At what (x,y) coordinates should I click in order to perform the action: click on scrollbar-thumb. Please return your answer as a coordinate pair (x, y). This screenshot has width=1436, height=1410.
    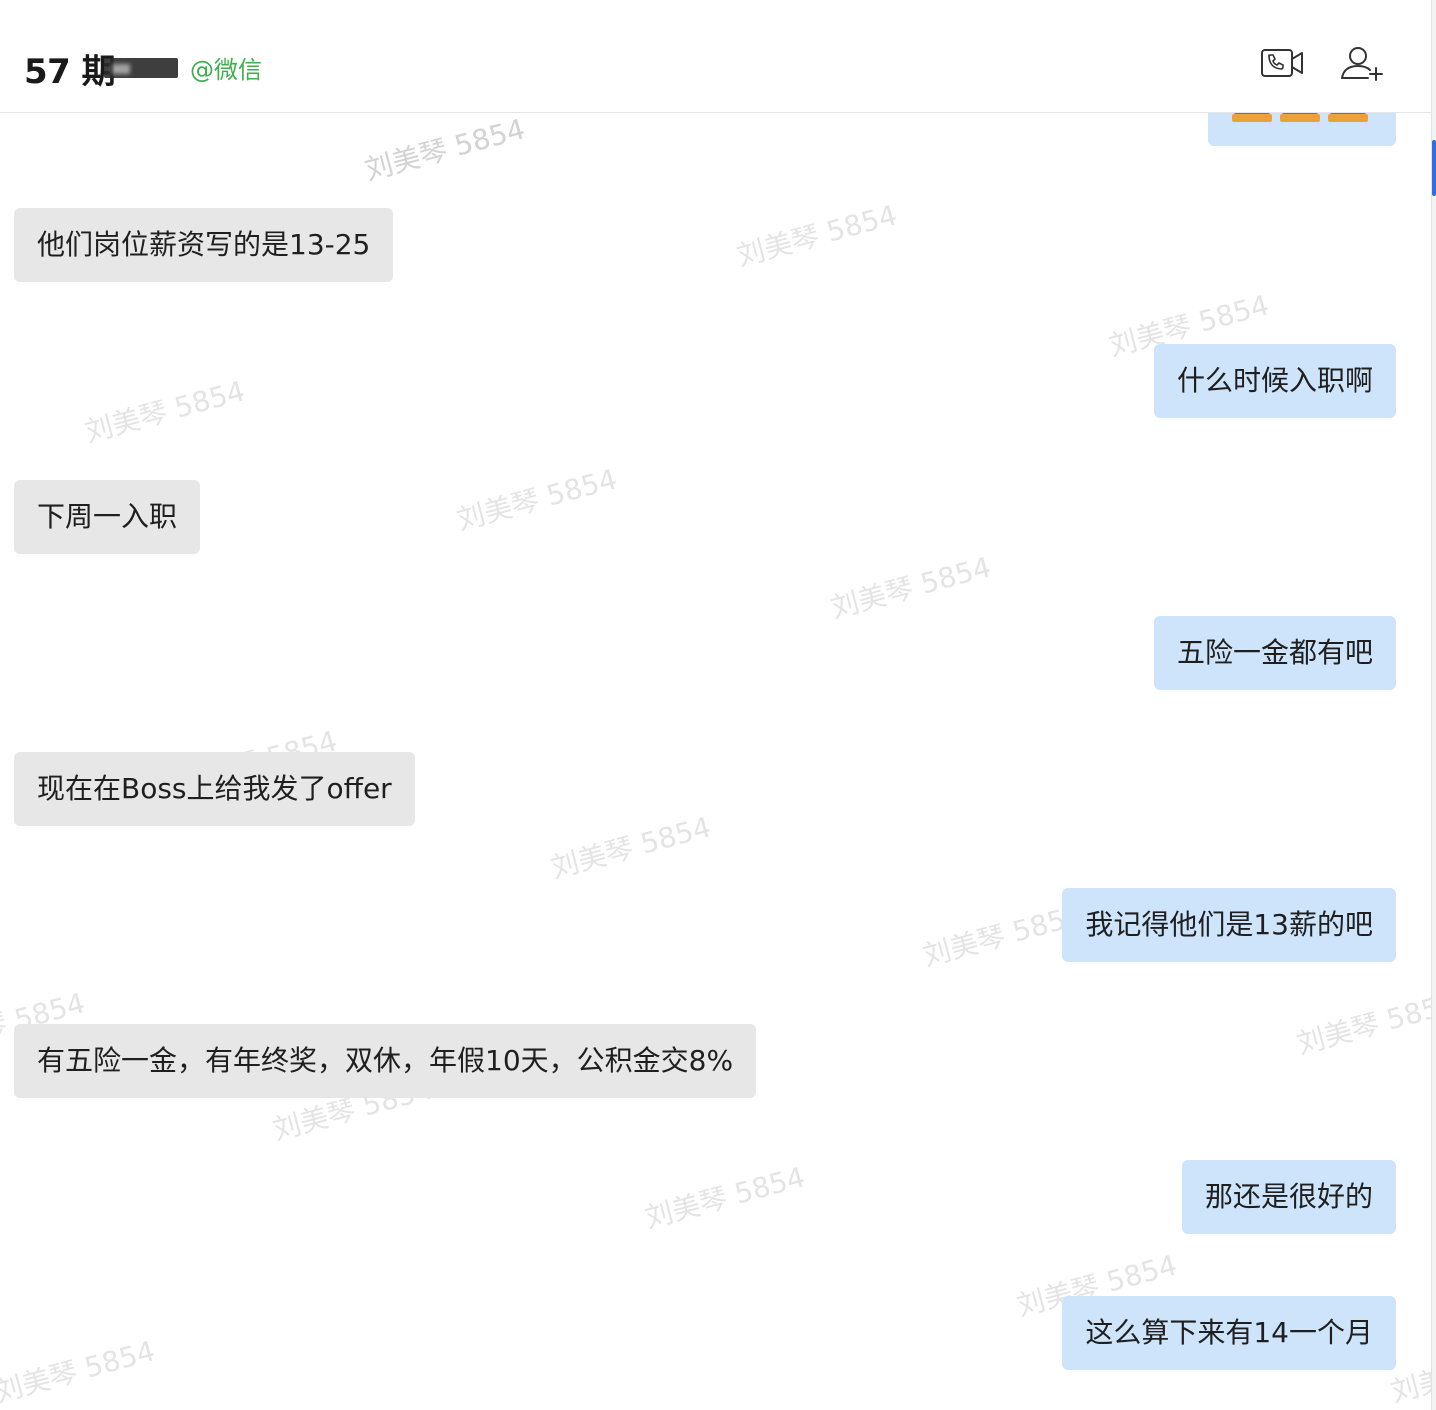
    Looking at the image, I should click on (1434, 168).